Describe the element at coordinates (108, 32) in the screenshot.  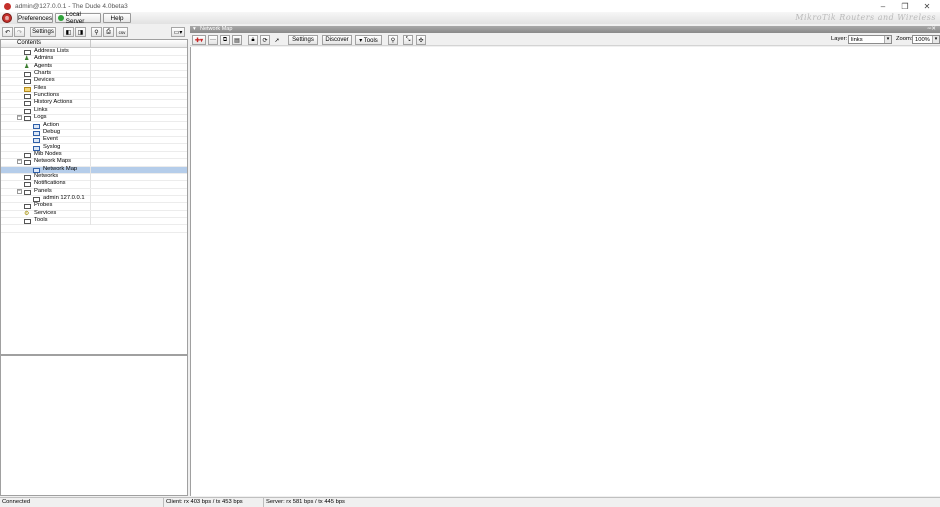
I see `print-icon: ⎙` at that location.